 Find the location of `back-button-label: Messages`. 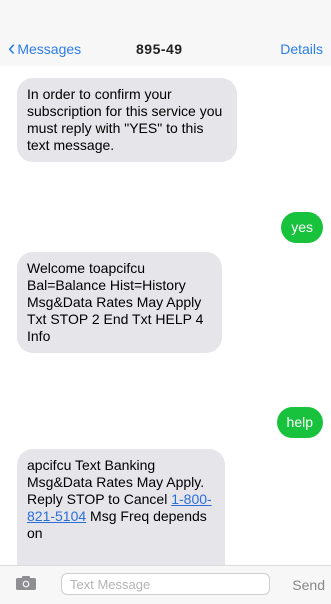

back-button-label: Messages is located at coordinates (49, 49).